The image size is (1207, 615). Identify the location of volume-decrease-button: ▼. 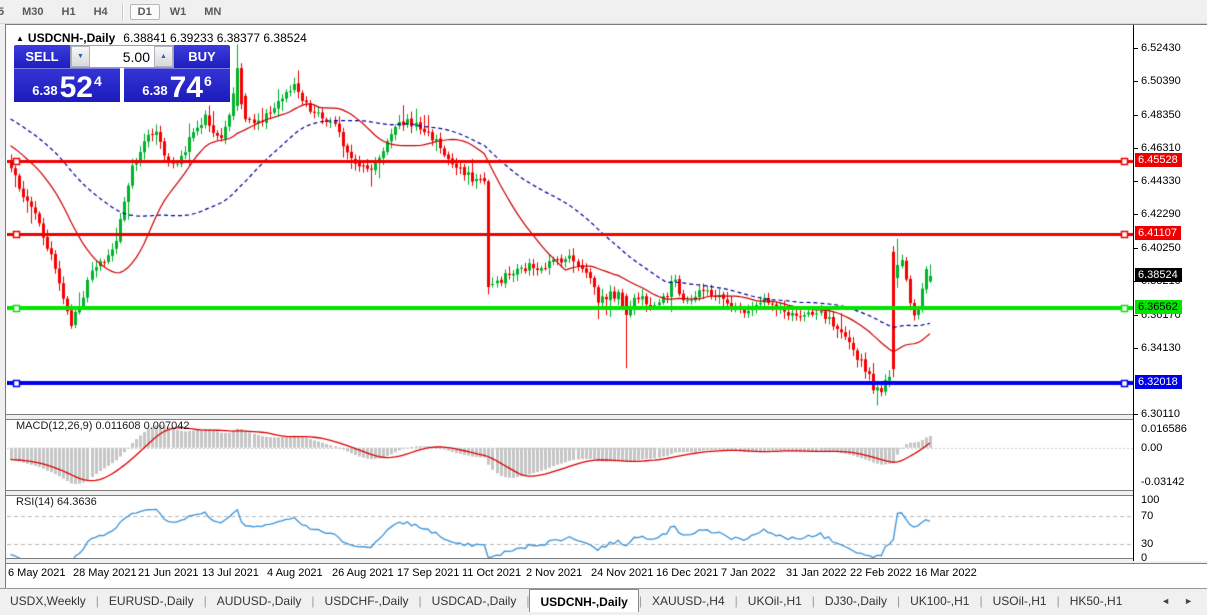
(80, 56).